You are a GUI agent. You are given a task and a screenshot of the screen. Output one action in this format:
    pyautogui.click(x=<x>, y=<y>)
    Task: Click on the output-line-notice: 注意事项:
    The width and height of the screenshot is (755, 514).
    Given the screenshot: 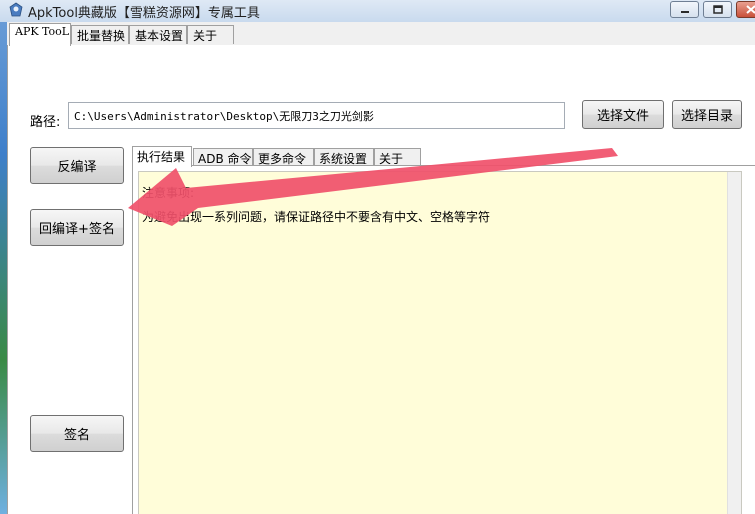 What is the action you would take?
    pyautogui.click(x=168, y=193)
    